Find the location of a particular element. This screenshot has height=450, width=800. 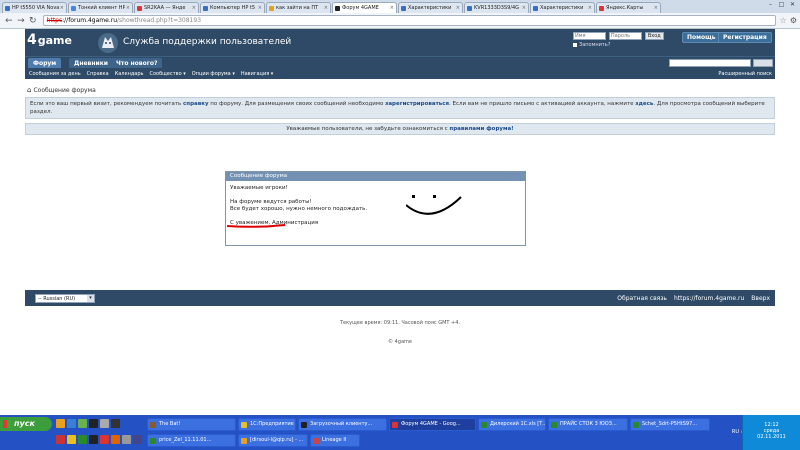

search-button is located at coordinates (763, 63).